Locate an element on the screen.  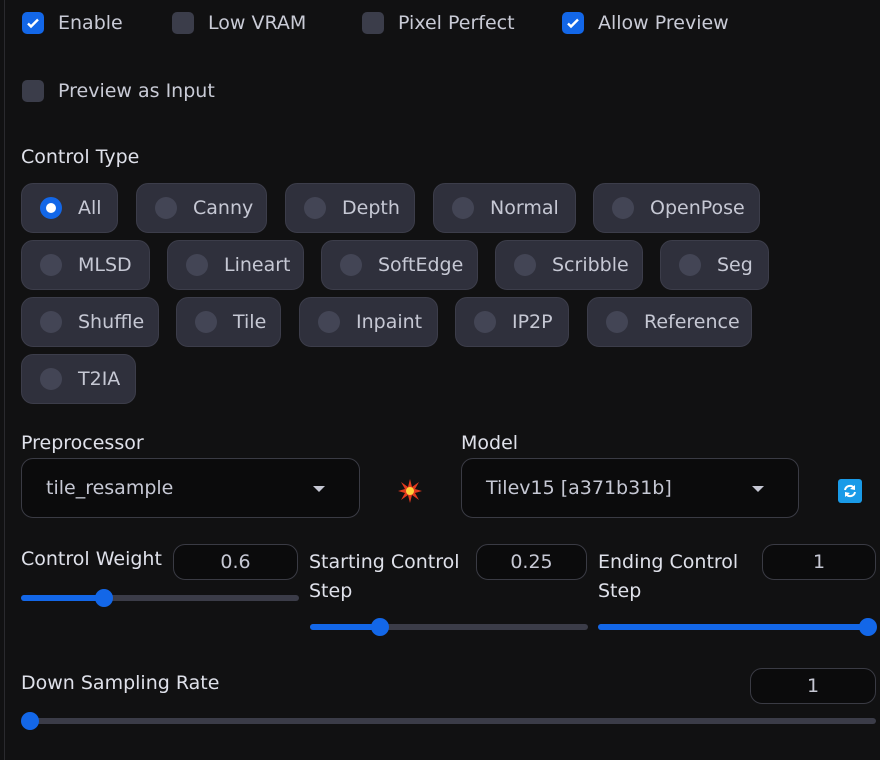
control-type-option-canny: Canny is located at coordinates (201, 208).